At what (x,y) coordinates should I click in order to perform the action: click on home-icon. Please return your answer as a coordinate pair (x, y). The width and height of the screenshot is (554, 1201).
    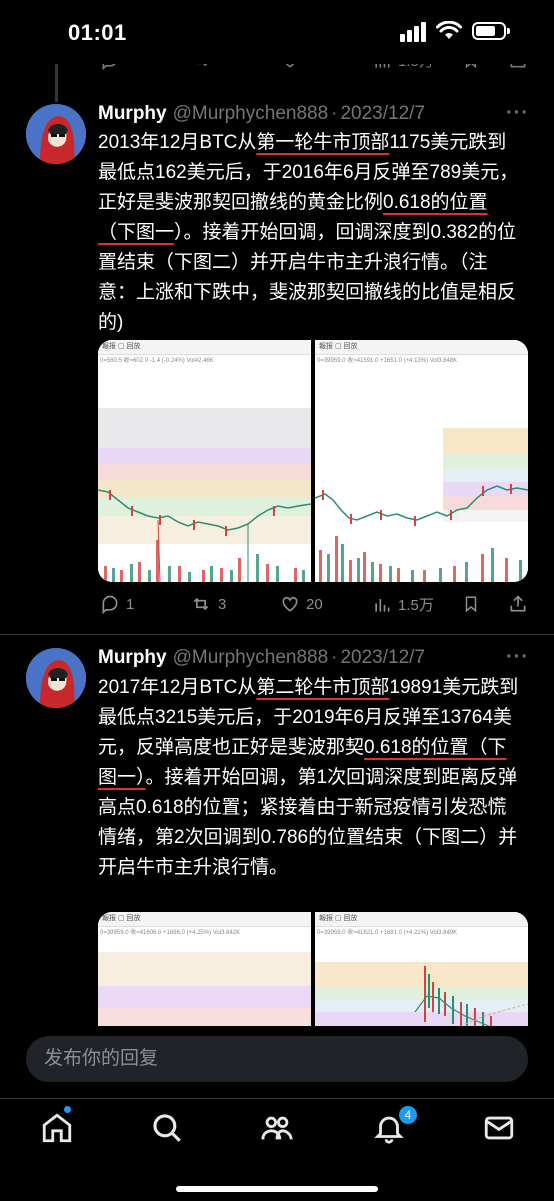
    Looking at the image, I should click on (57, 1128).